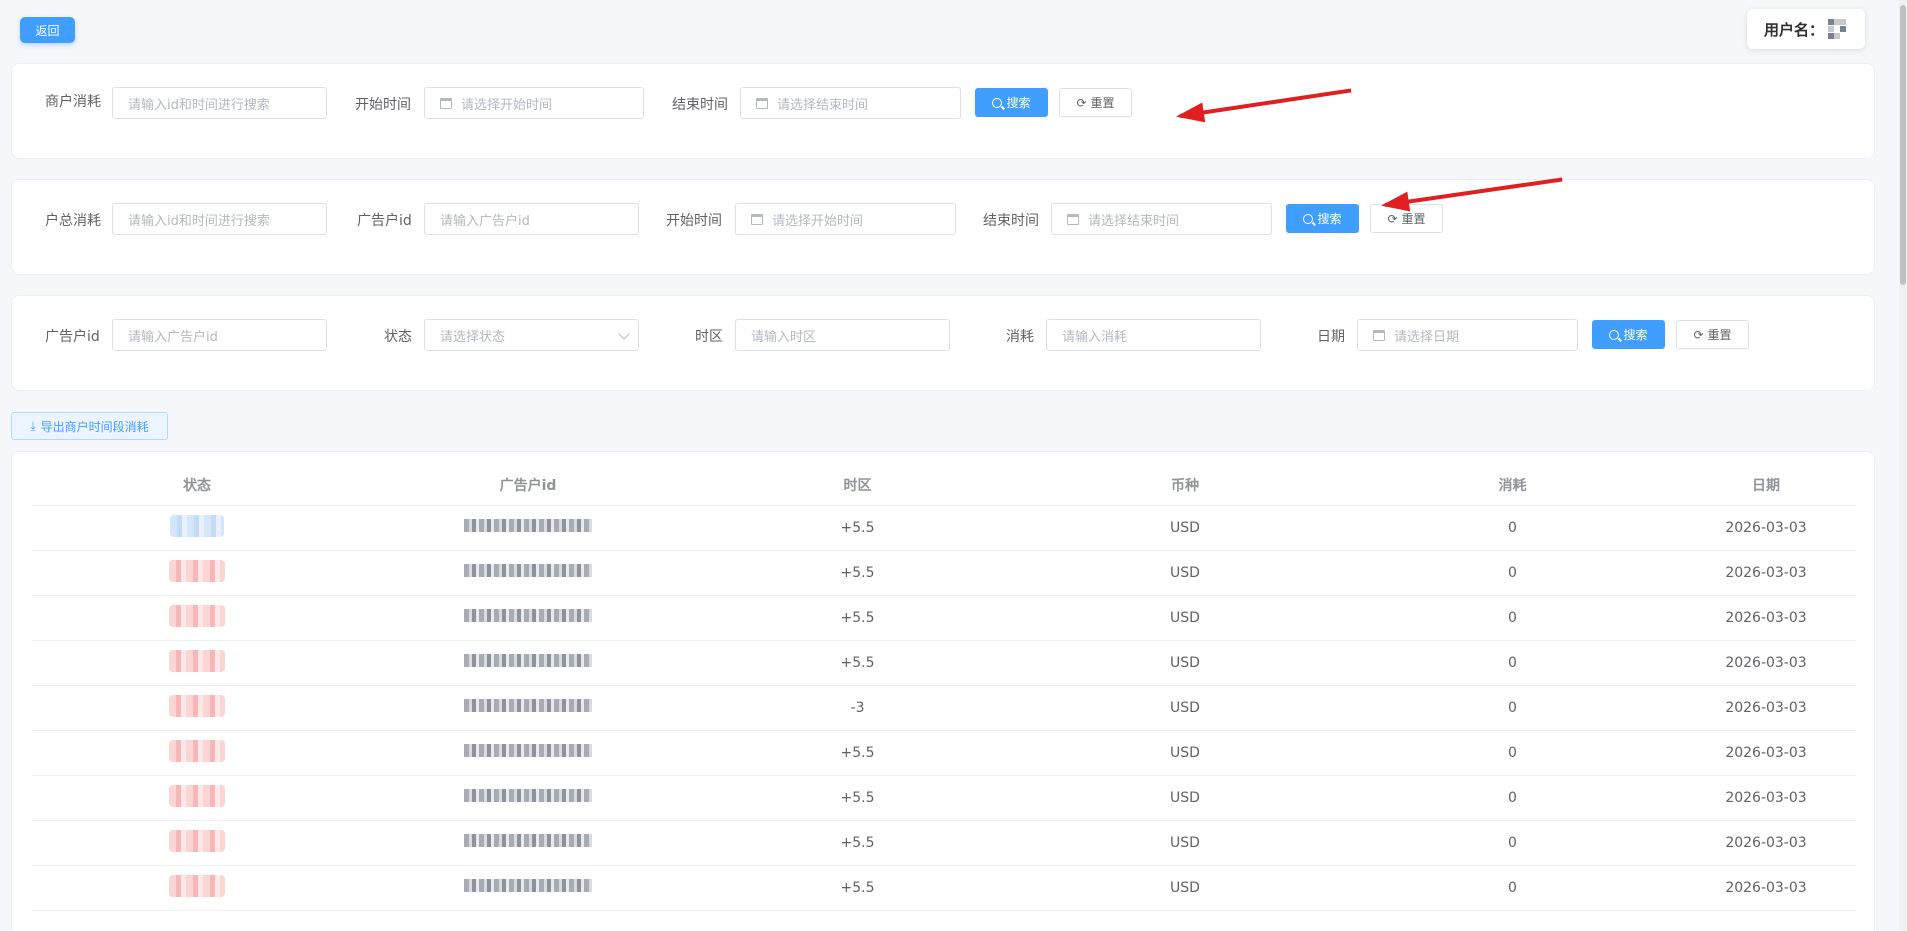 The image size is (1907, 931). I want to click on timezone-label: 时区, so click(709, 337).